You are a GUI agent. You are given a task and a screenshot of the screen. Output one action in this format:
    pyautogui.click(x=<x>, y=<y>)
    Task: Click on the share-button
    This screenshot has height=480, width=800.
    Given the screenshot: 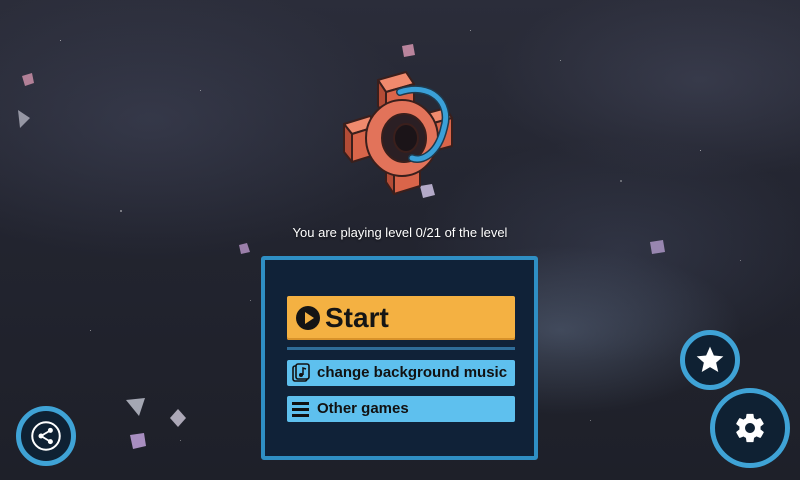 What is the action you would take?
    pyautogui.click(x=46, y=436)
    